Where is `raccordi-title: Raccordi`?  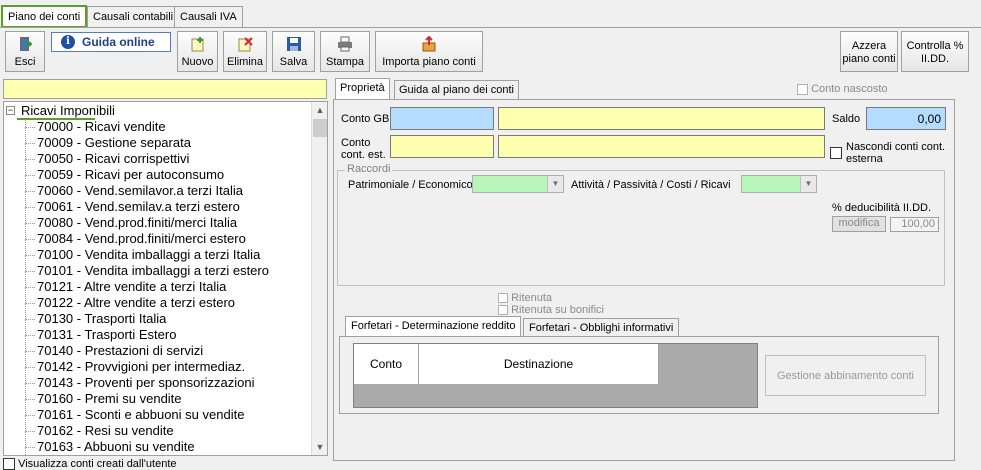 raccordi-title: Raccordi is located at coordinates (369, 169).